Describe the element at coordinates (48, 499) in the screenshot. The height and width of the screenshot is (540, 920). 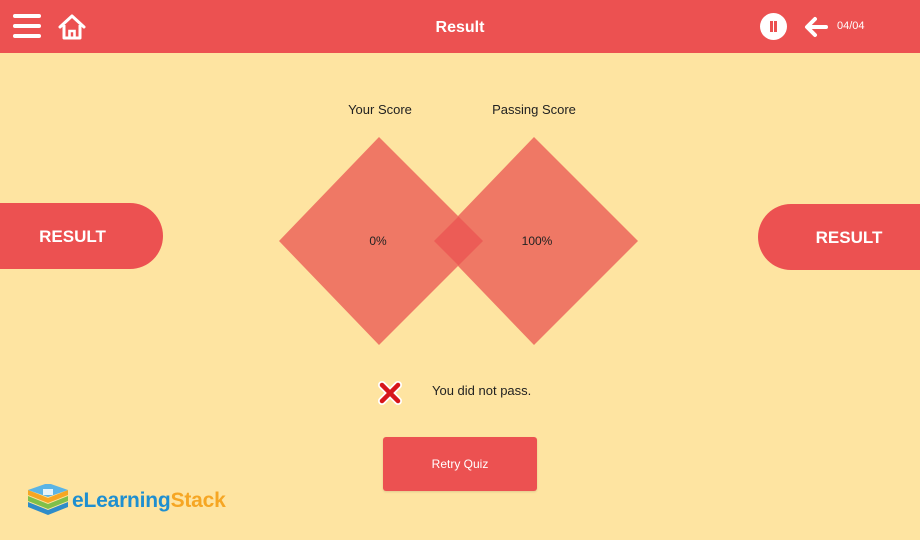
I see `logo-books-icon` at that location.